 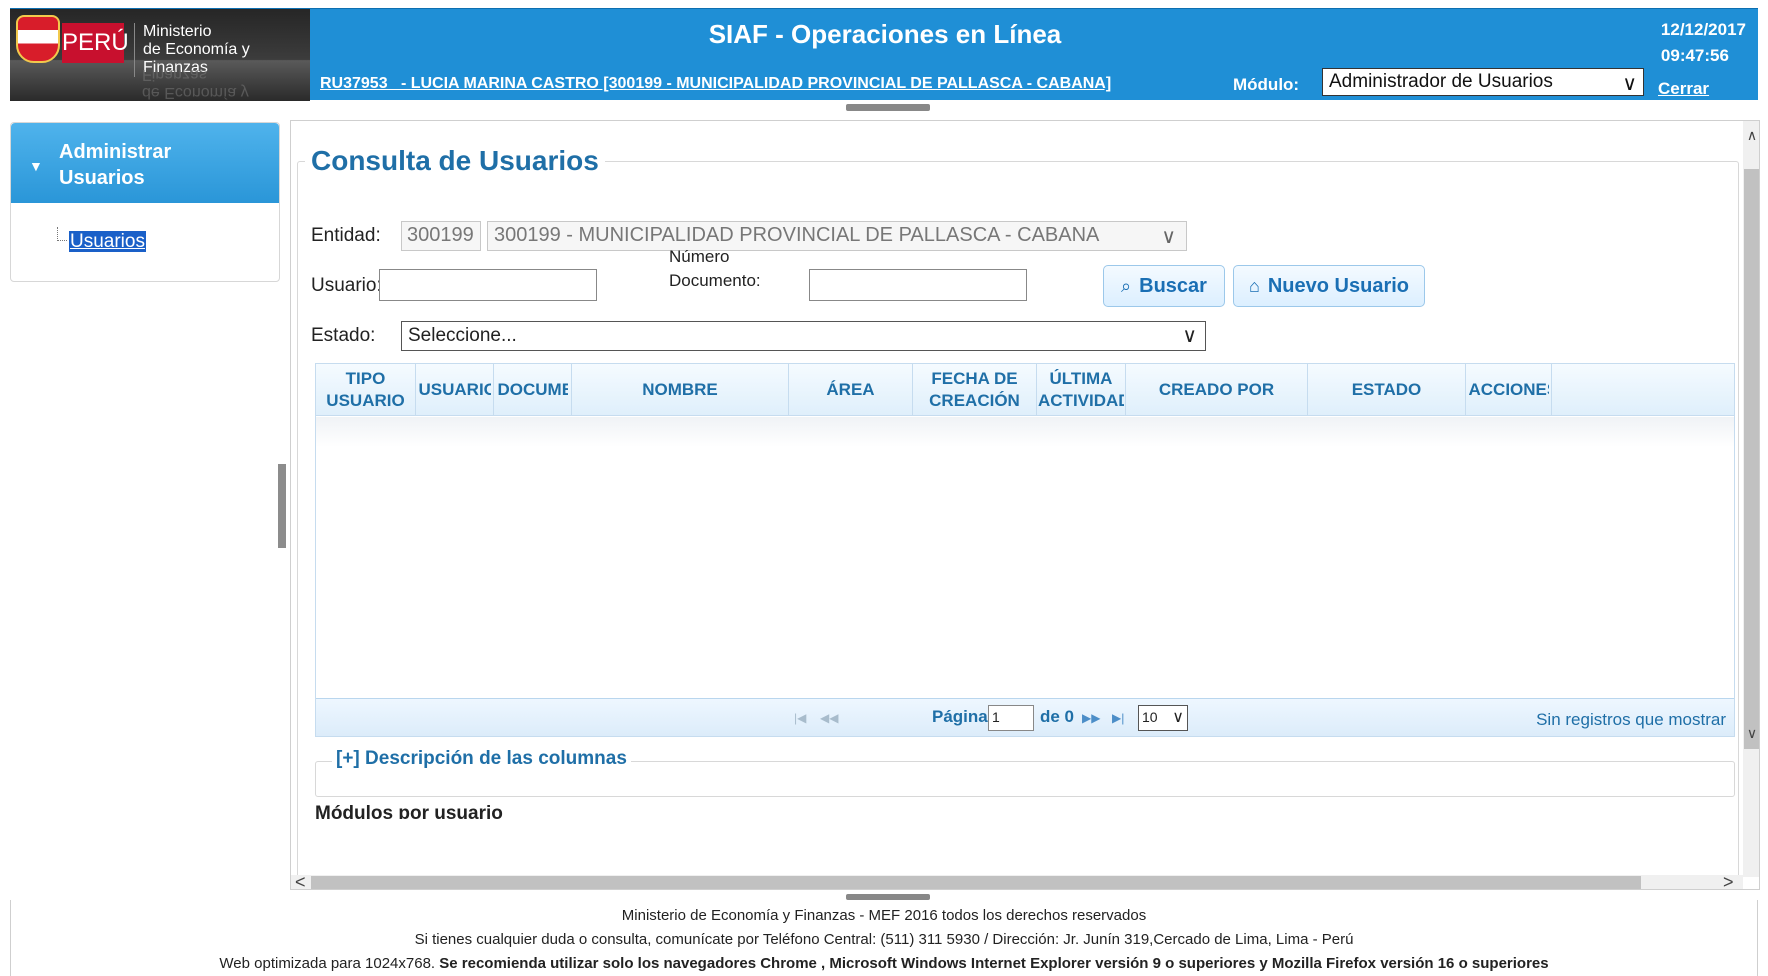 What do you see at coordinates (366, 390) in the screenshot?
I see `column-header-tipo-usuario: TIPO USUARIO` at bounding box center [366, 390].